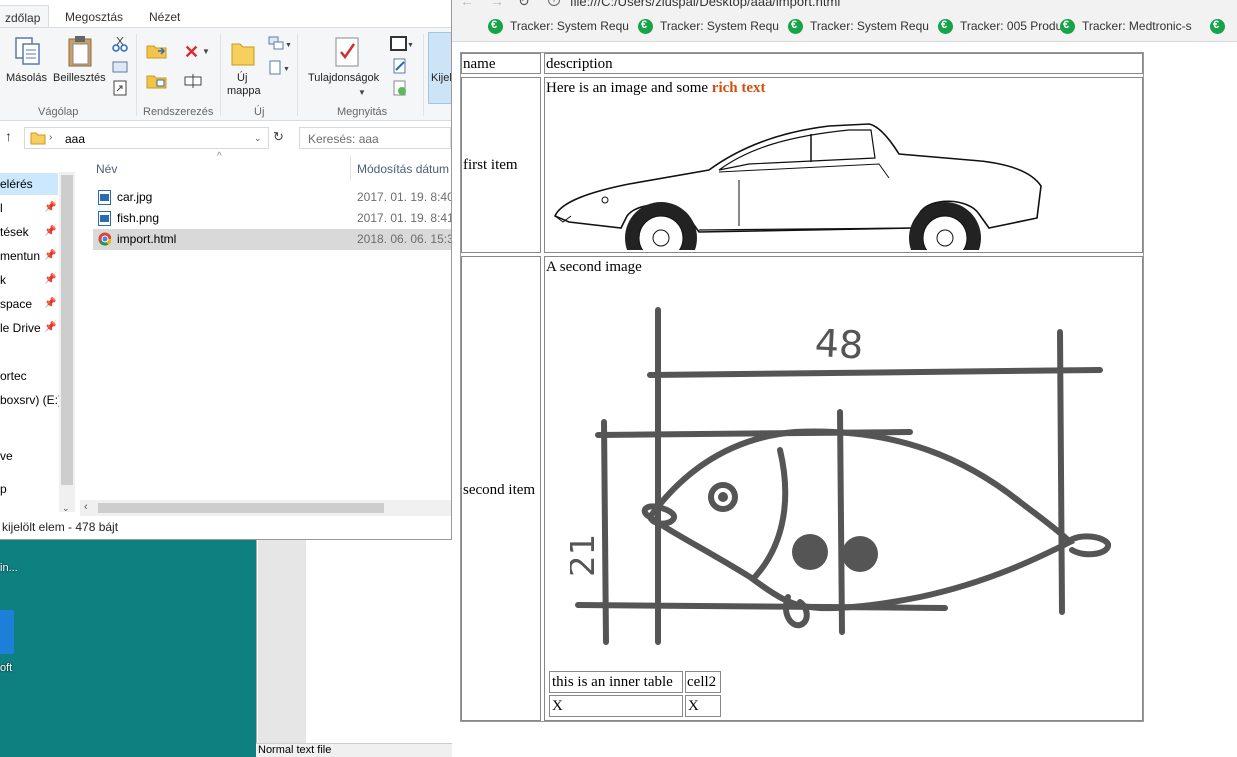 The width and height of the screenshot is (1237, 757). Describe the element at coordinates (272, 197) in the screenshot. I see `file-row: car.jpg 2017. 01. 19. 8:40` at that location.